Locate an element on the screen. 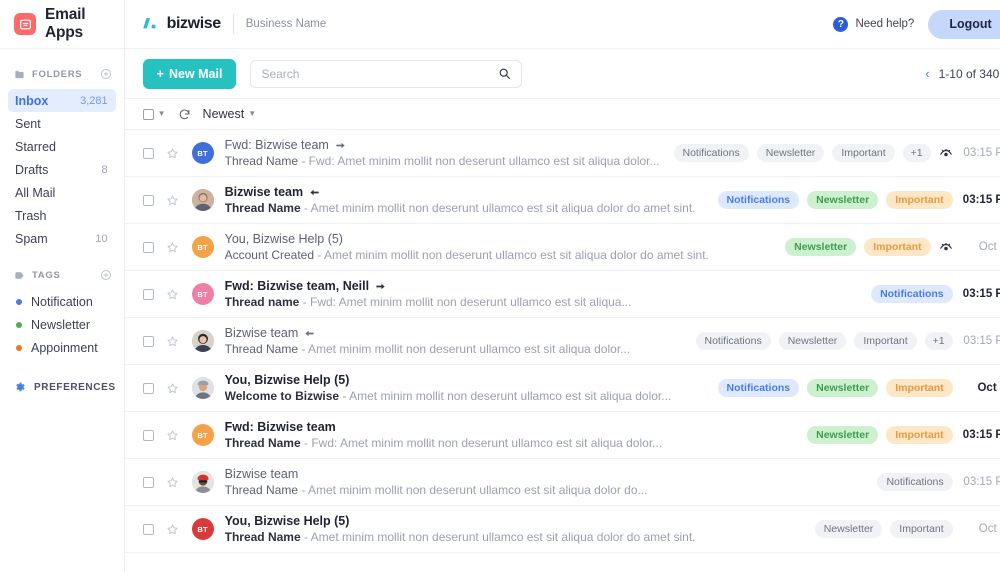  checkbox-icon is located at coordinates (148, 114).